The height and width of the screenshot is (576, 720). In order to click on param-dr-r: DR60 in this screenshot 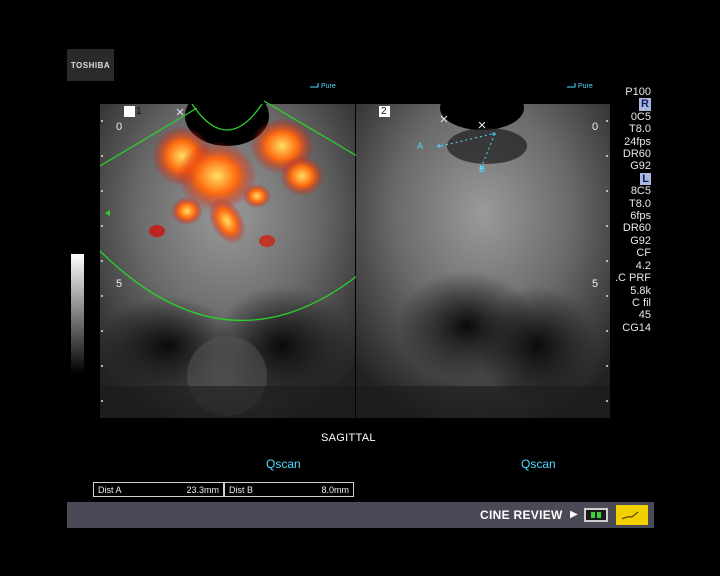, I will do `click(636, 154)`.